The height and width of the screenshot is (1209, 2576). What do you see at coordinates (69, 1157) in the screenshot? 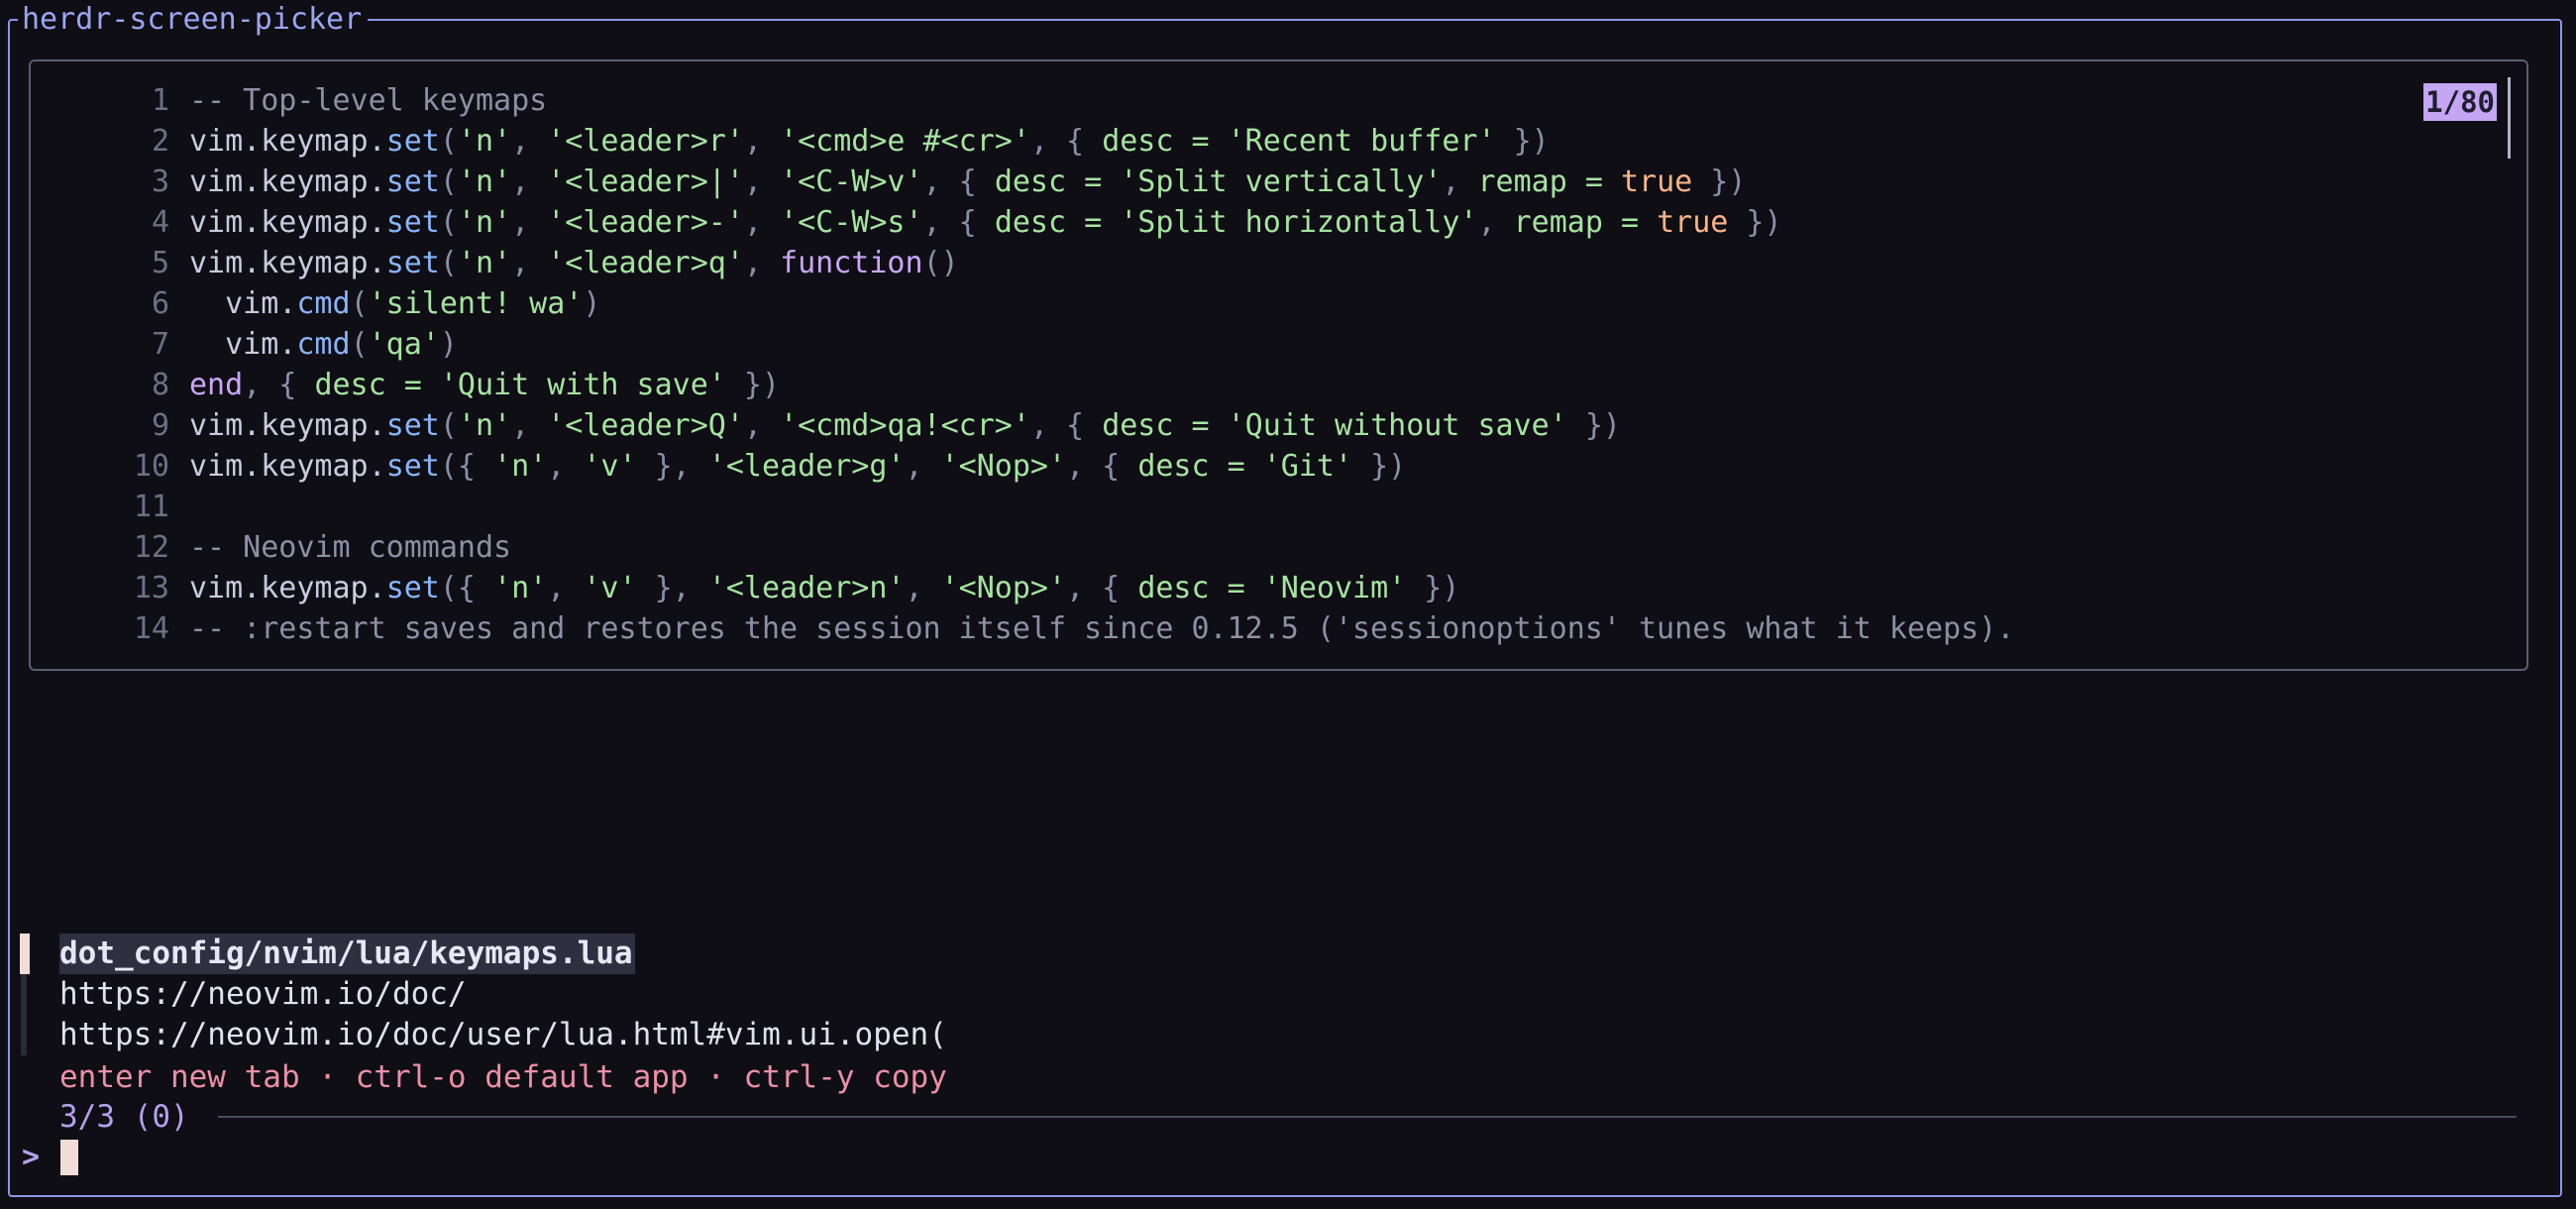
I see `text-cursor` at bounding box center [69, 1157].